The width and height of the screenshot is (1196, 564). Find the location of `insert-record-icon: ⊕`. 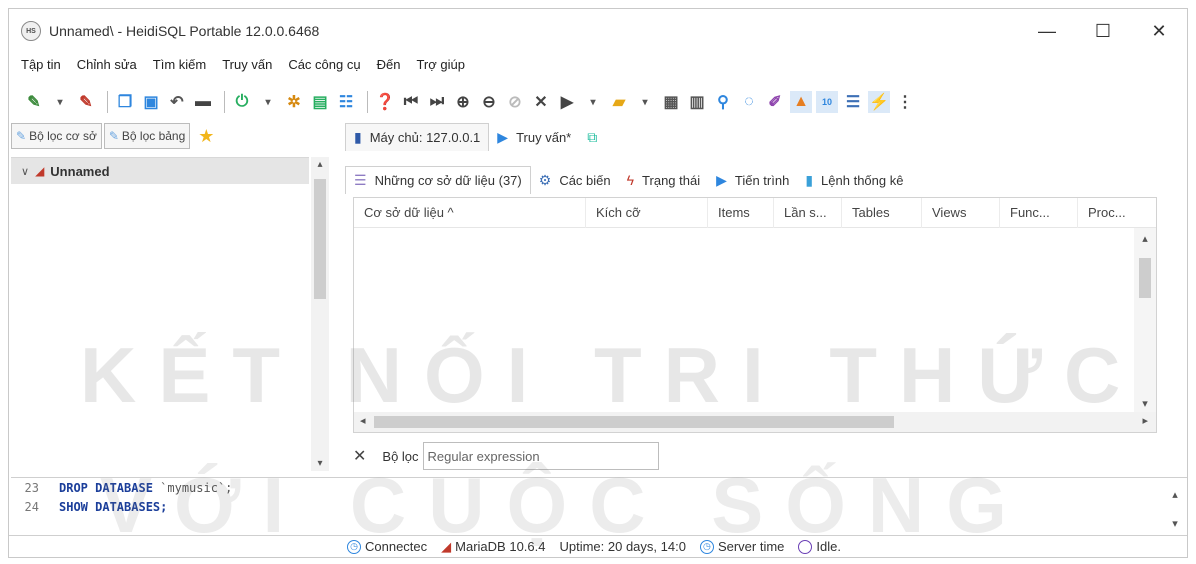

insert-record-icon: ⊕ is located at coordinates (463, 102).